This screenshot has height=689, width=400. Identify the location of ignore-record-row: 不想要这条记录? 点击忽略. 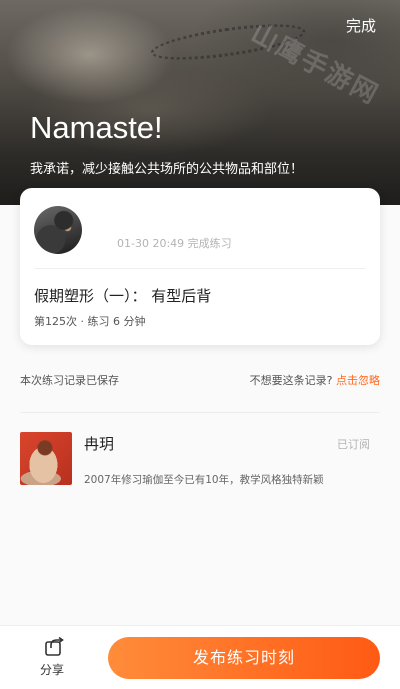
(315, 380).